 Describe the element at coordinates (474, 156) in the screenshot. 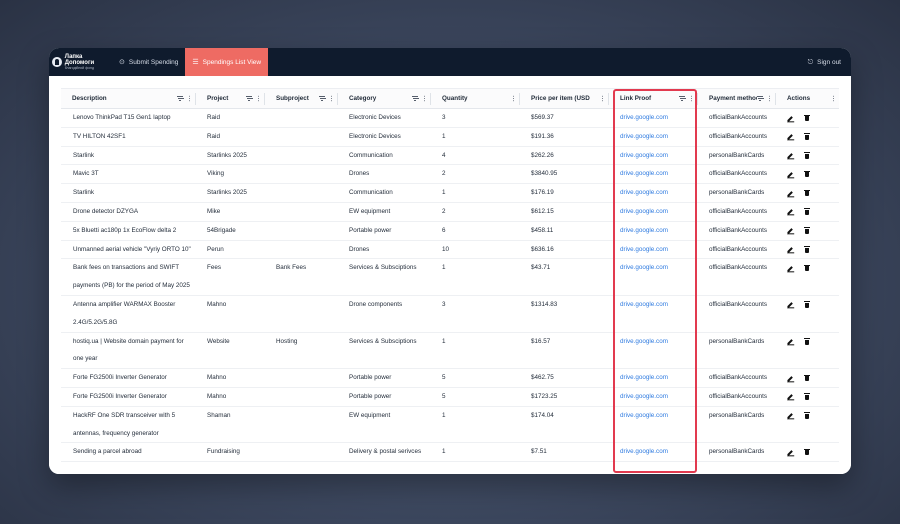

I see `cell-quantity: 4` at that location.